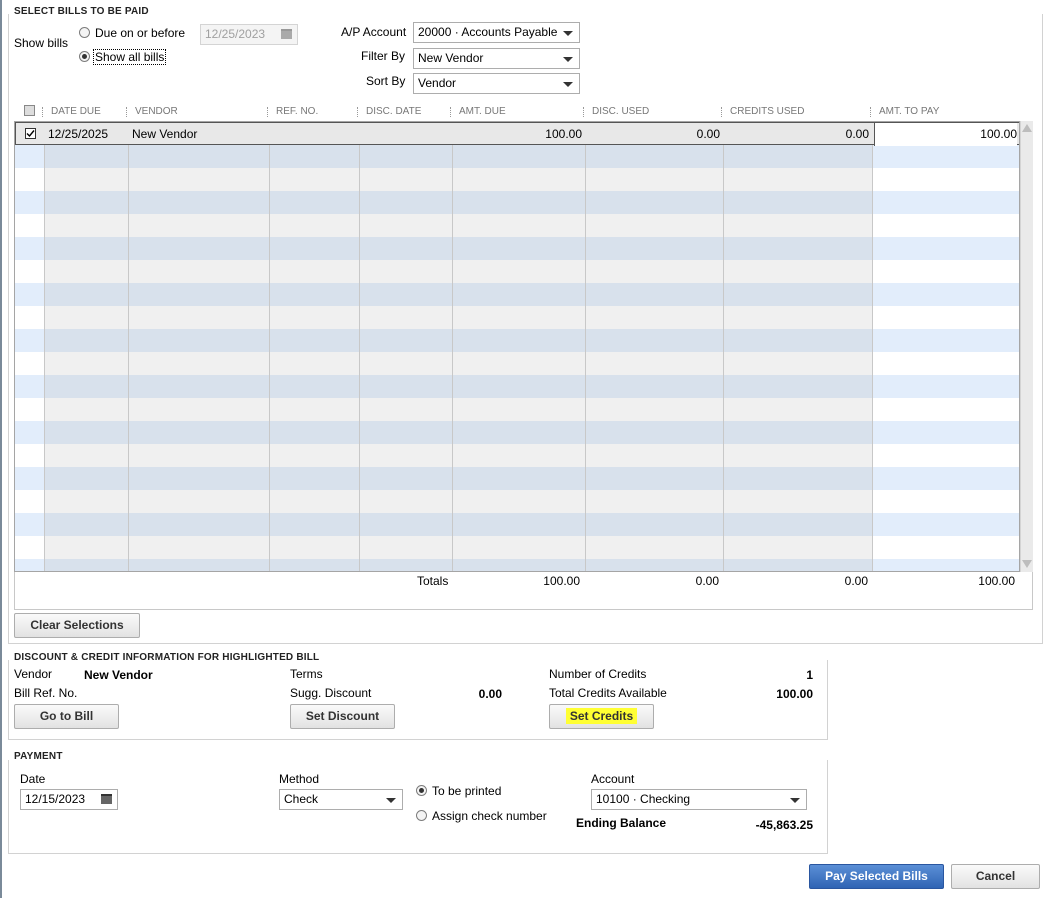 This screenshot has height=898, width=1050. I want to click on col-header-credits-used: CREDITS USED, so click(767, 112).